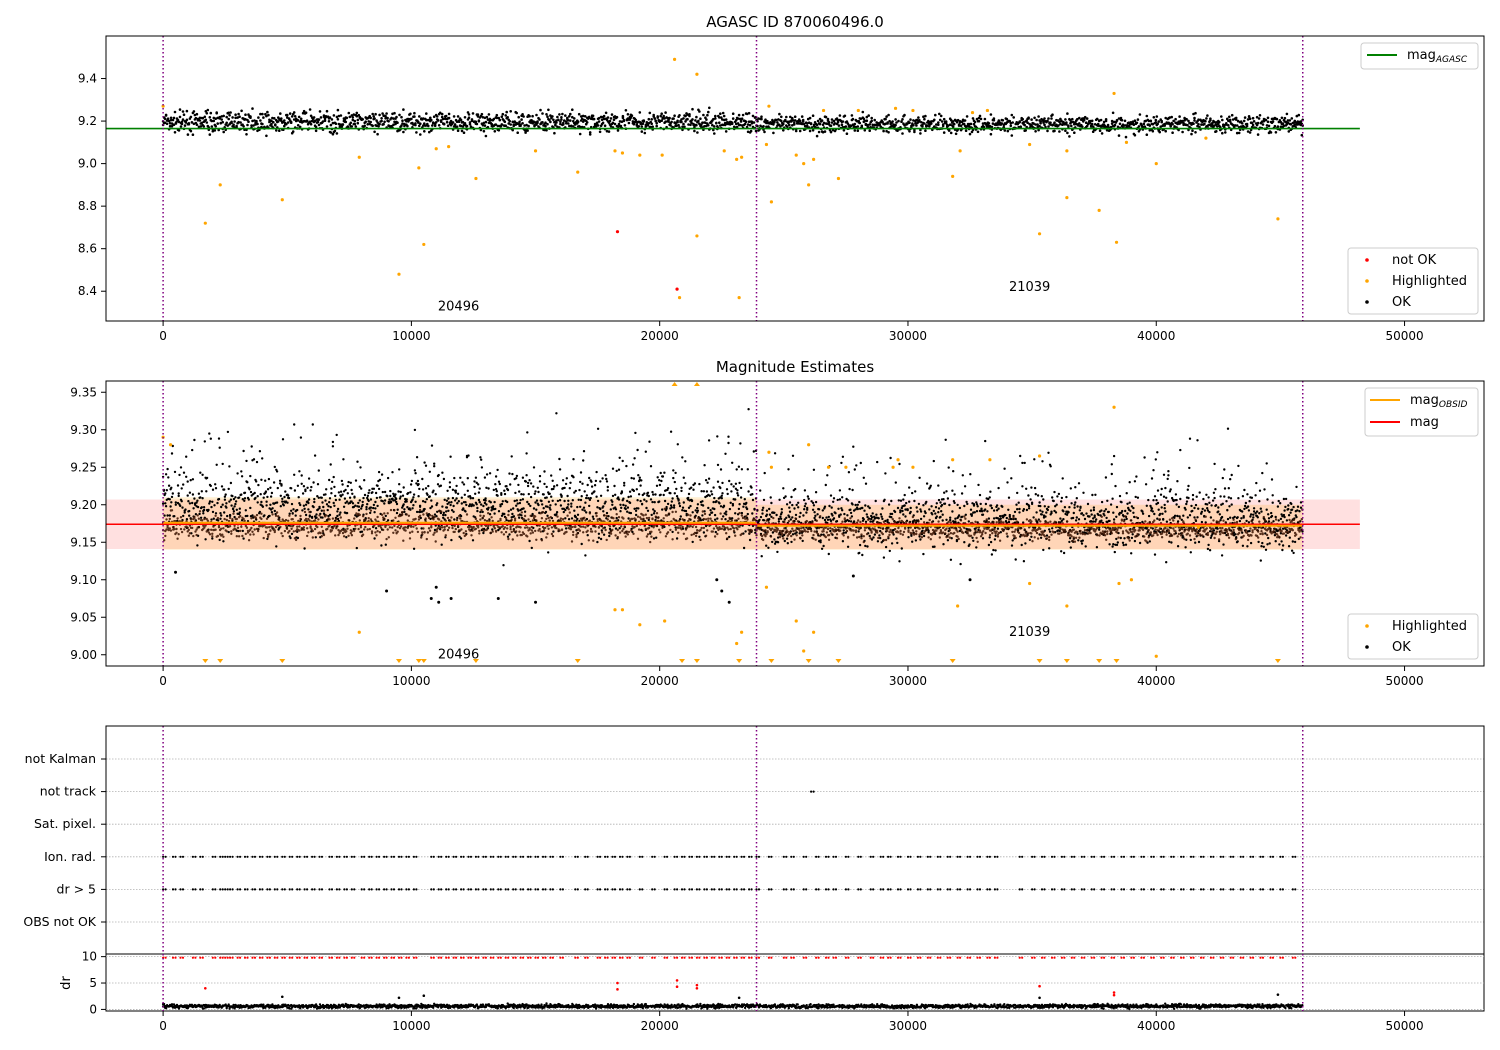  What do you see at coordinates (65, 823) in the screenshot?
I see `flag-category-label: Sat. pixel.` at bounding box center [65, 823].